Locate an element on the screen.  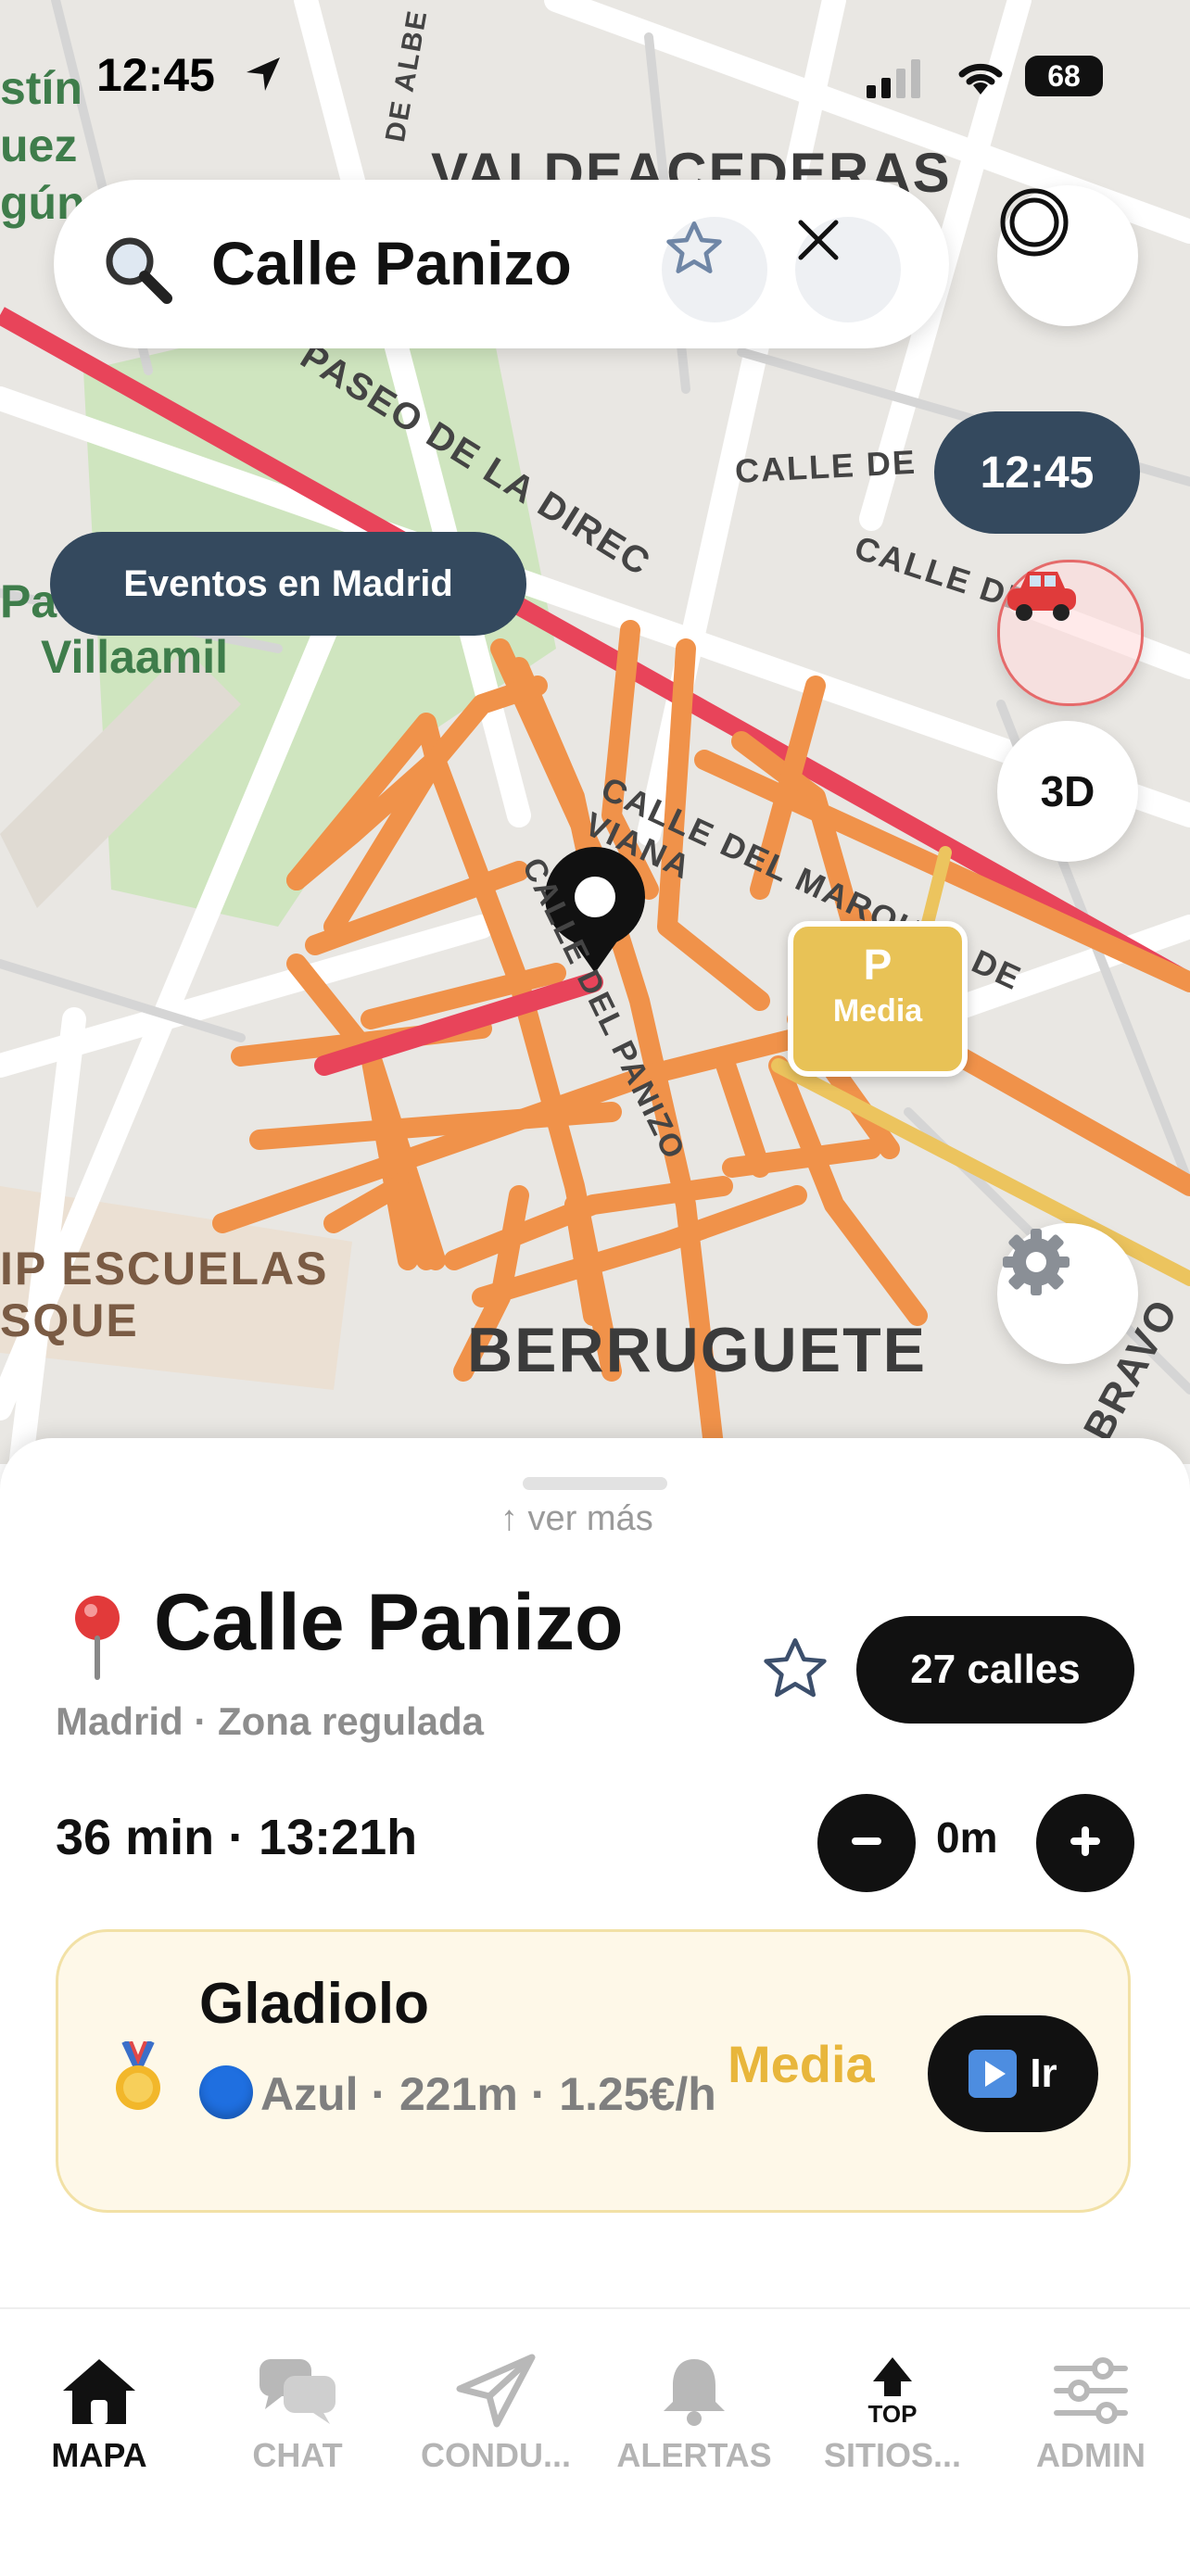
streets-count-button: 27 calles is located at coordinates (995, 1670).